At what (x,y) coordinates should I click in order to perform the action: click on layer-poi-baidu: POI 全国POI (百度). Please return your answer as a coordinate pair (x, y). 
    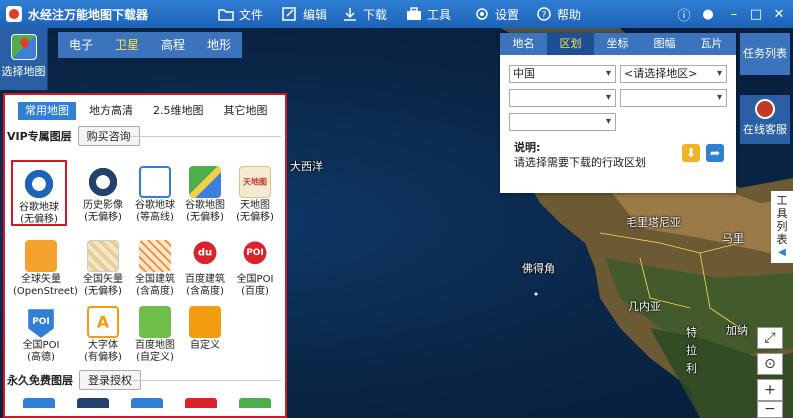
    Looking at the image, I should click on (255, 269).